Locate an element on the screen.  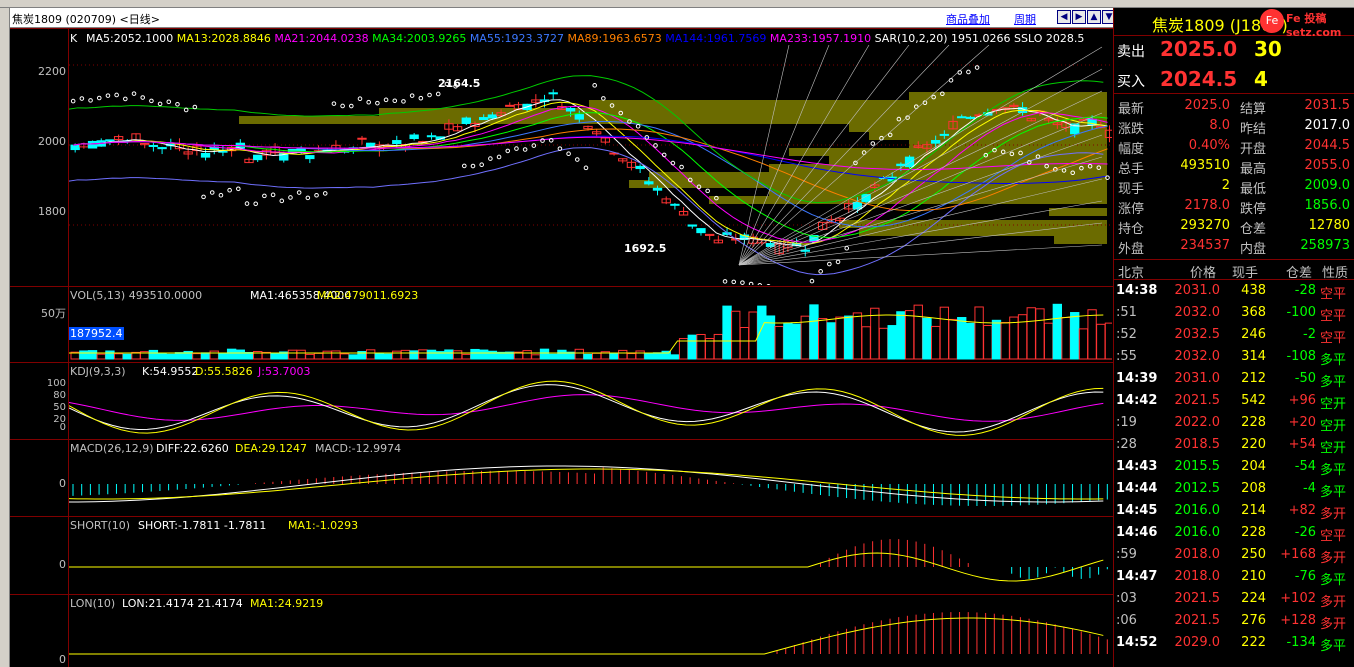
kdj-k-line is located at coordinates (586, 408).